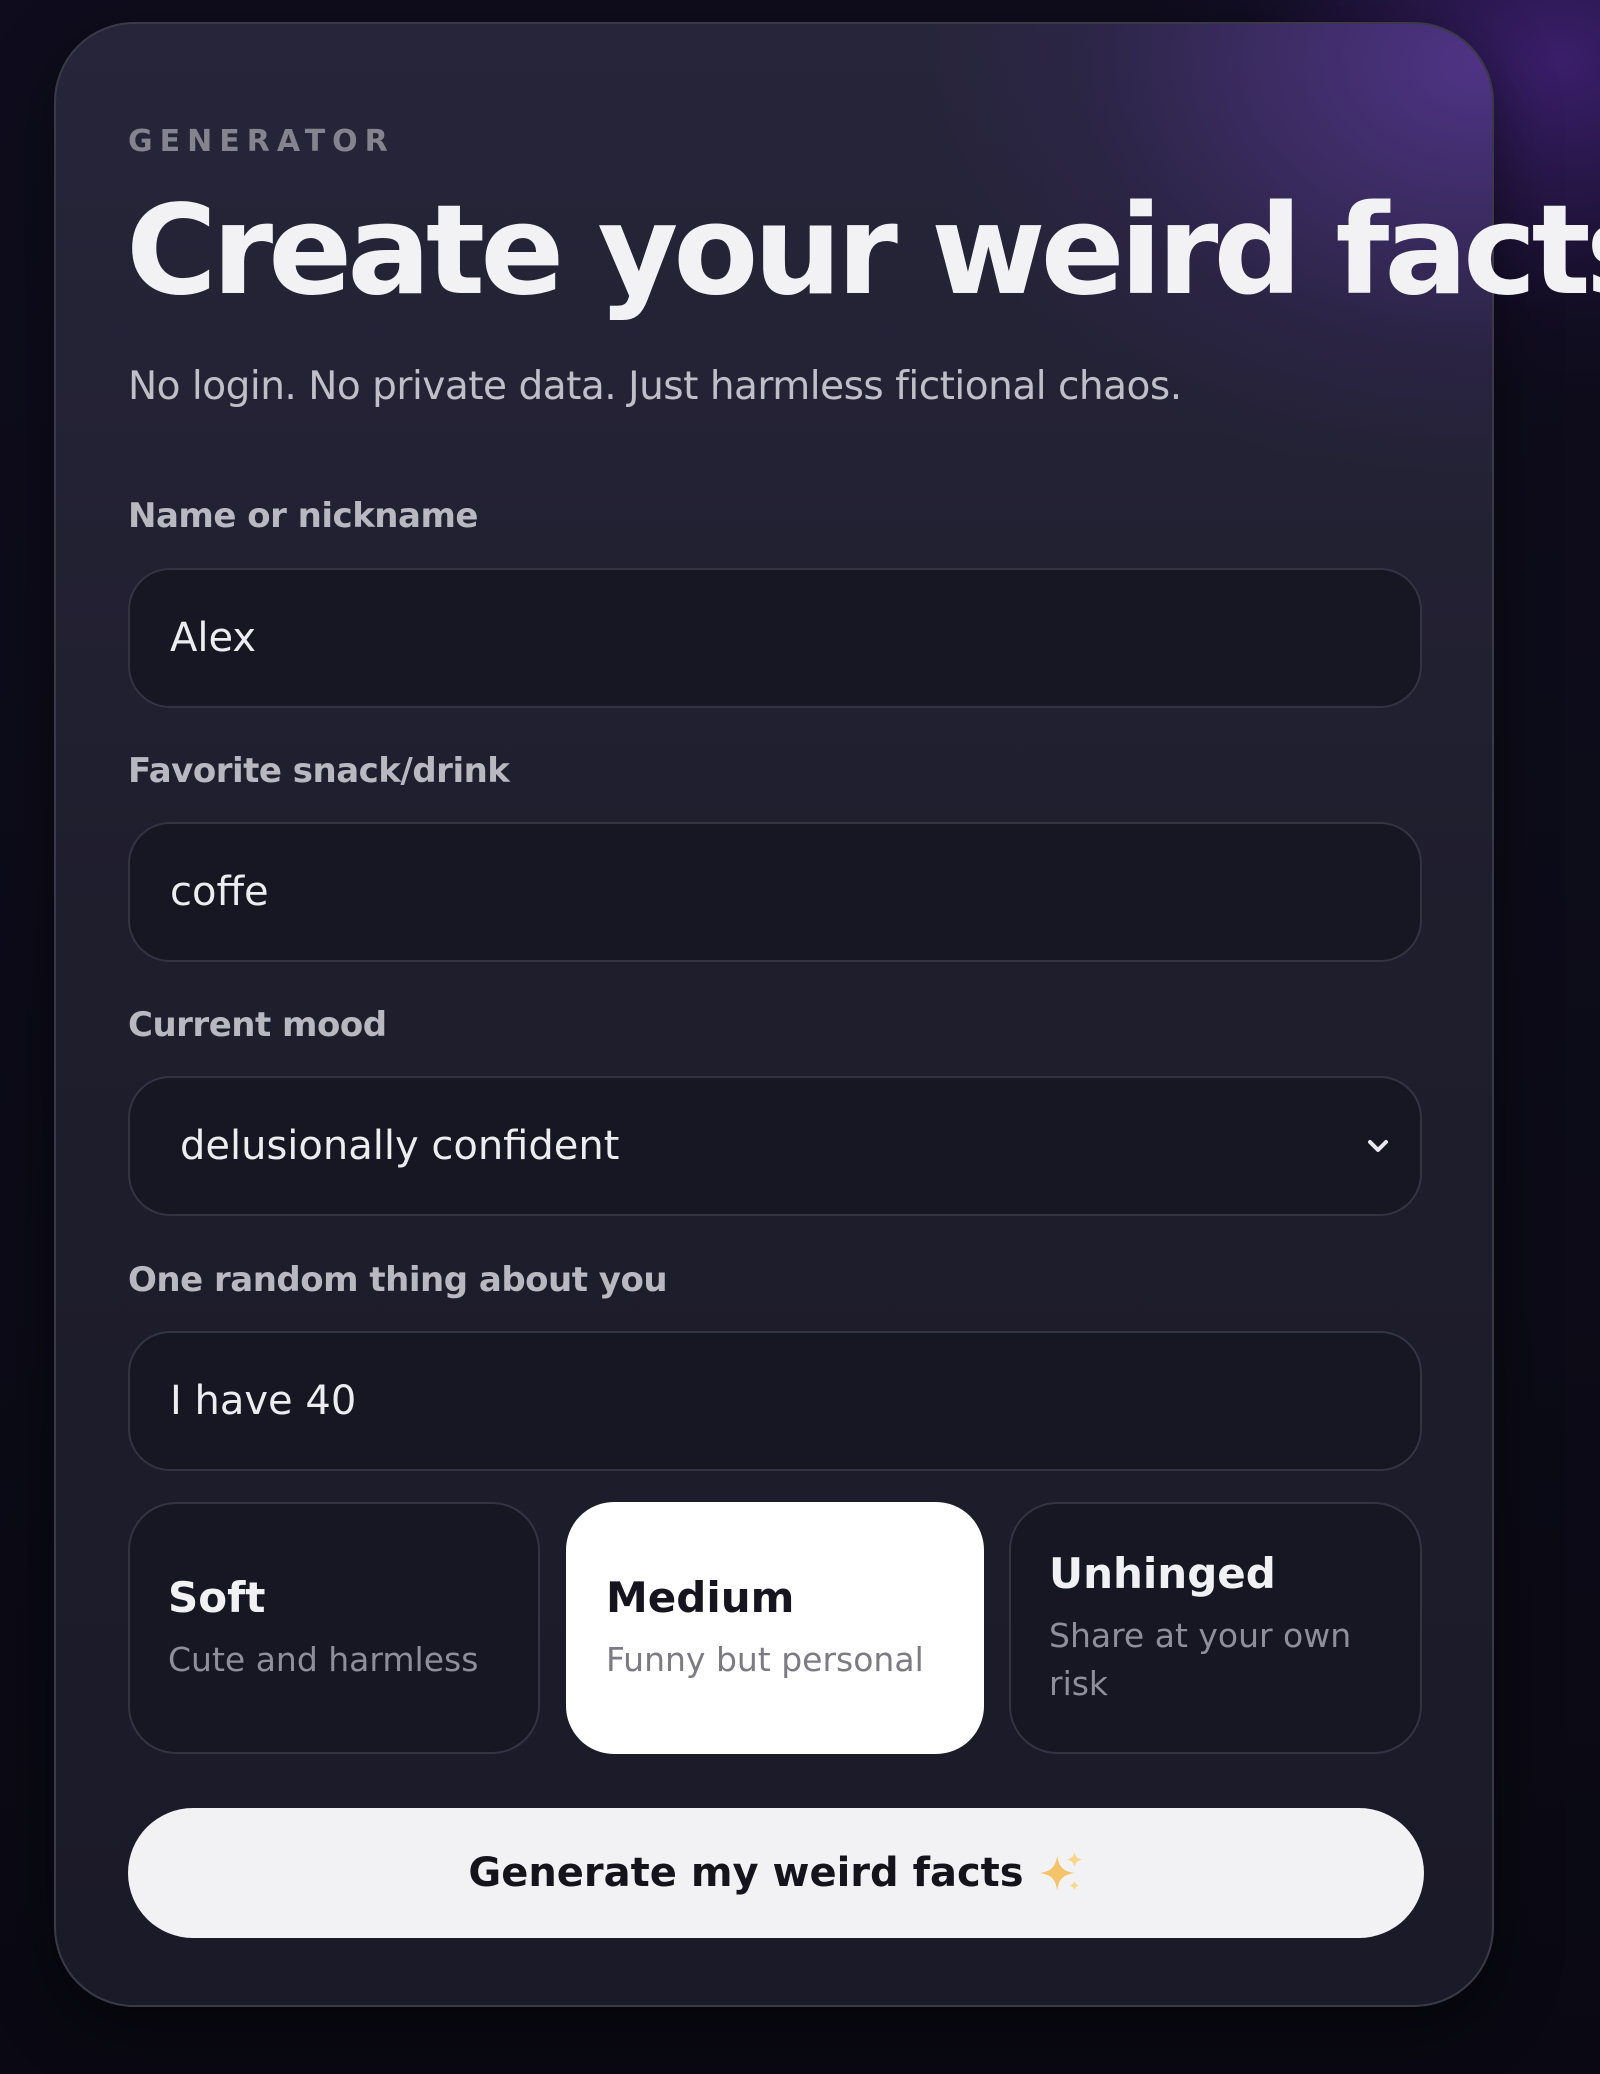 Image resolution: width=1600 pixels, height=2074 pixels. Describe the element at coordinates (217, 1597) in the screenshot. I see `tone-name: Soft` at that location.